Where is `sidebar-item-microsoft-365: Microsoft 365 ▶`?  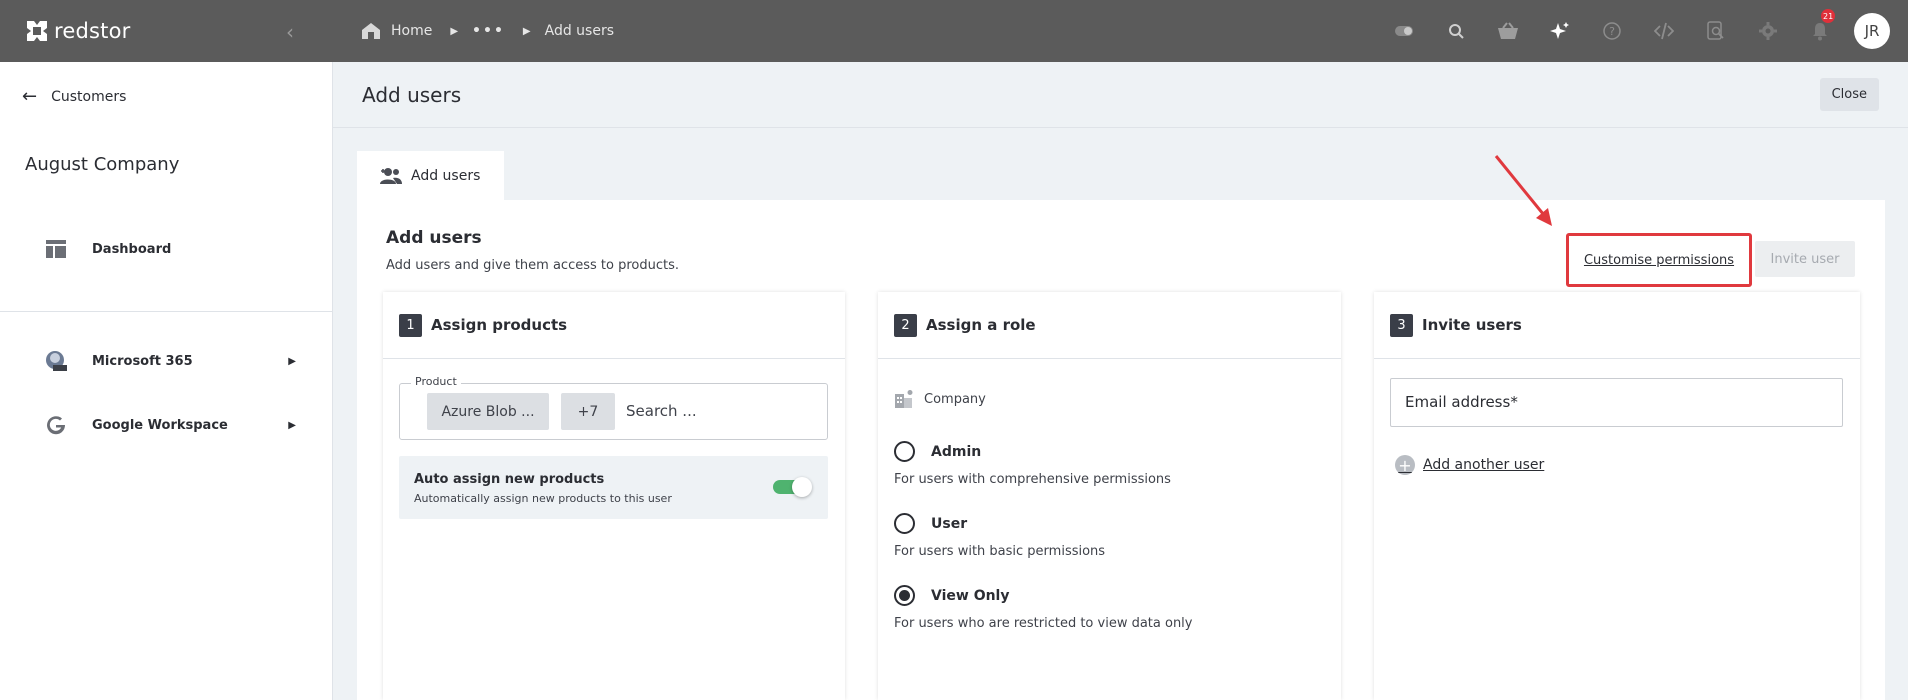 sidebar-item-microsoft-365: Microsoft 365 ▶ is located at coordinates (170, 361).